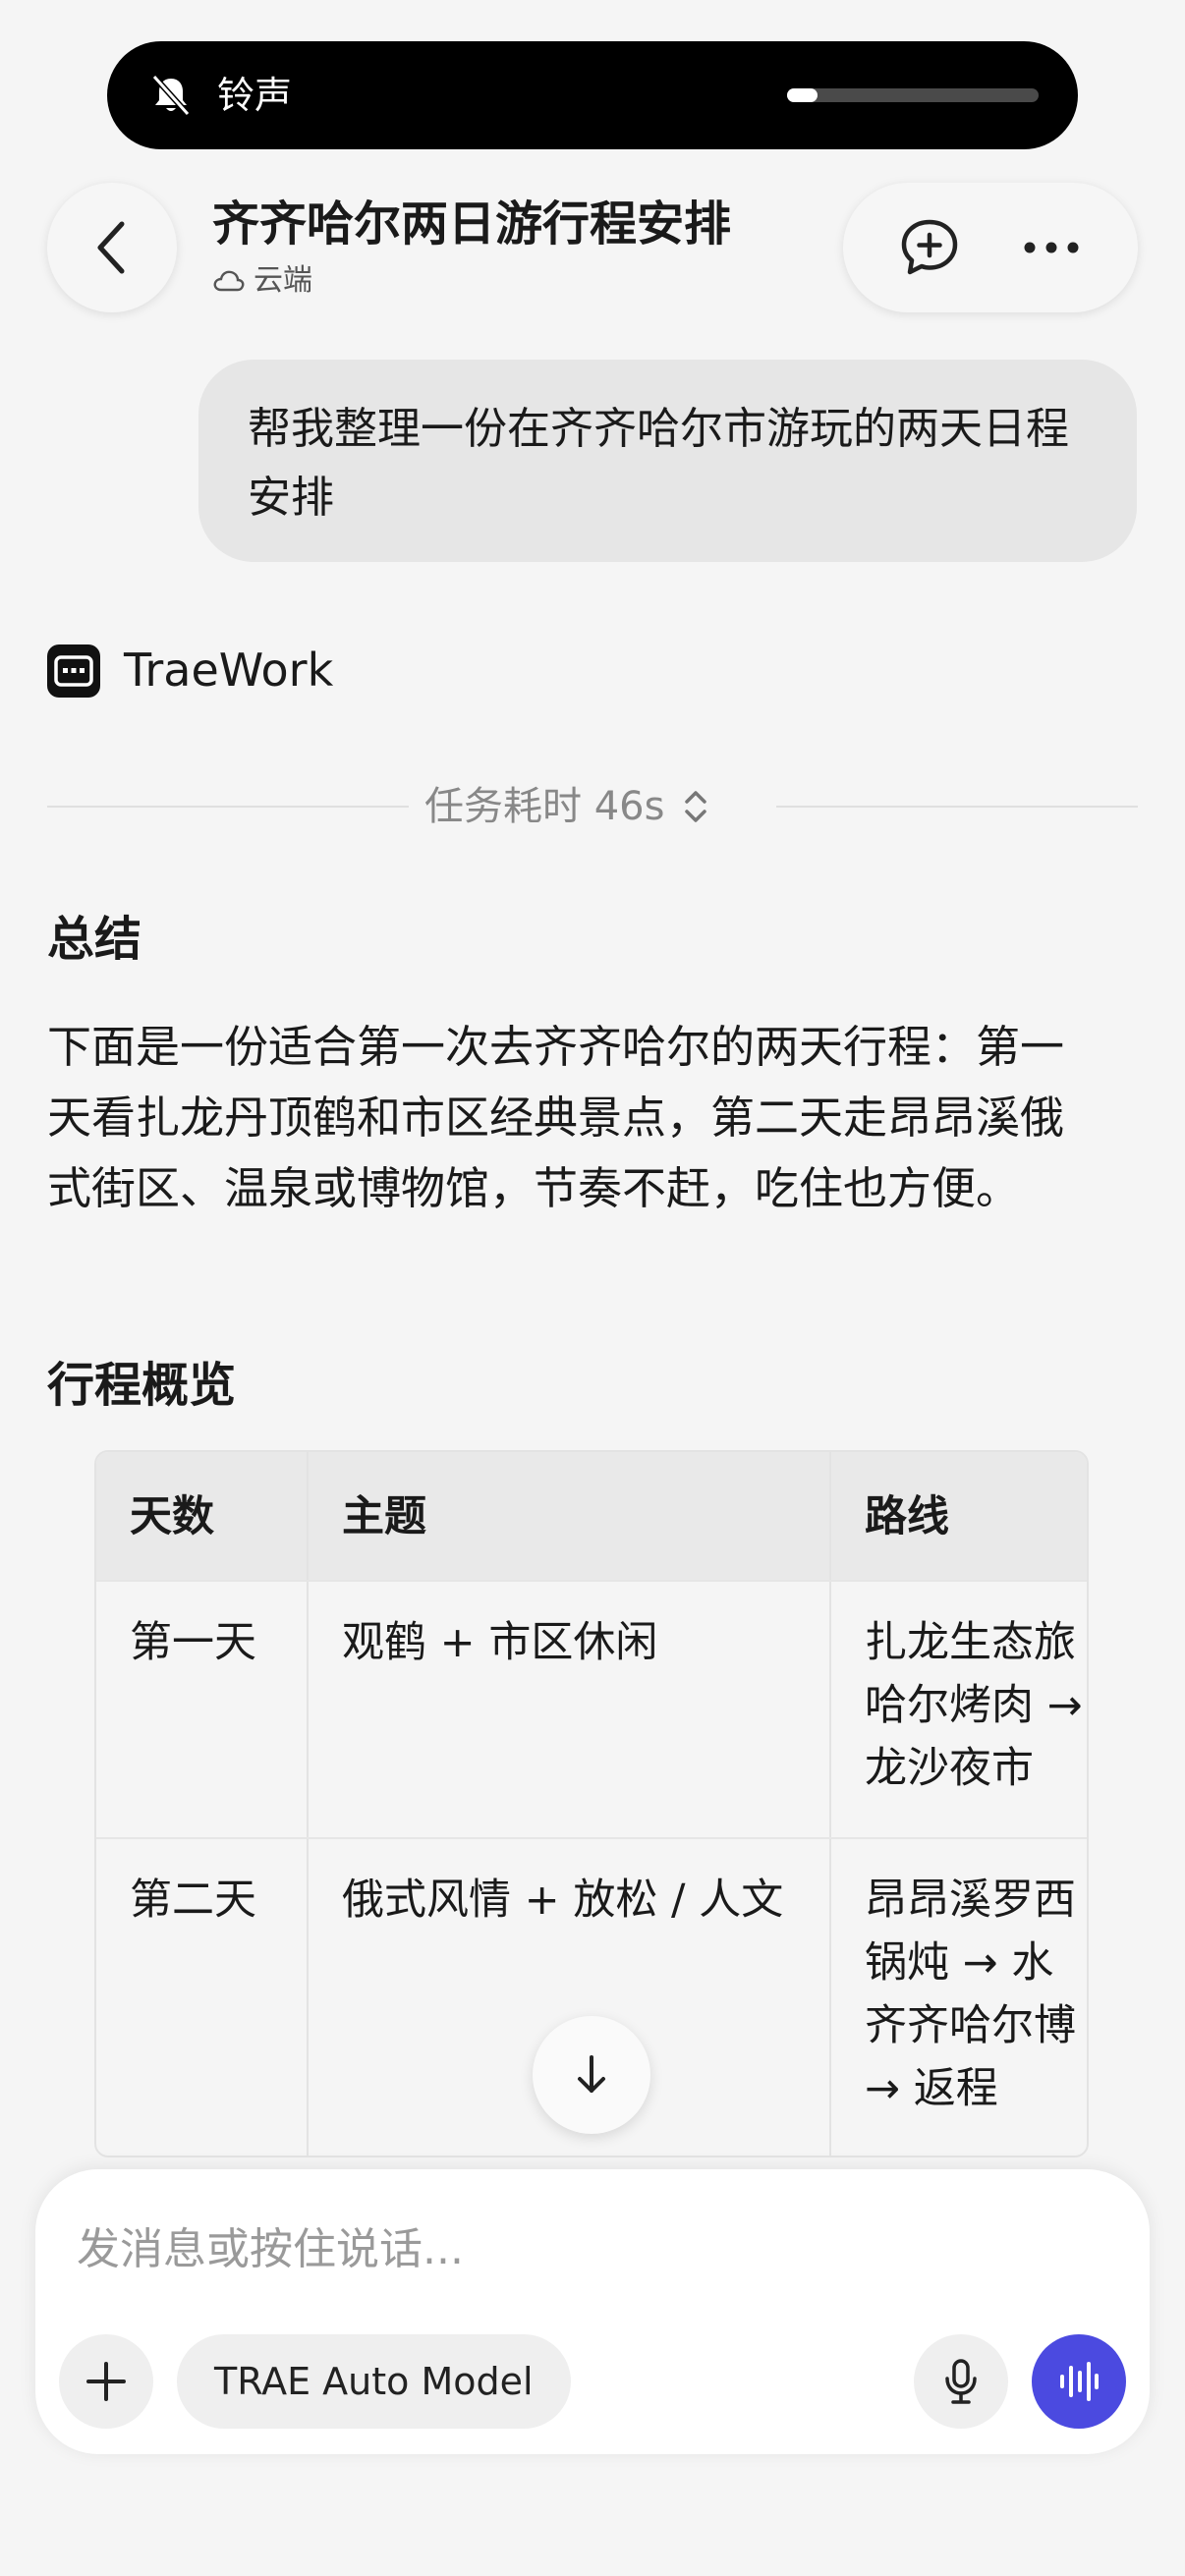 The height and width of the screenshot is (2576, 1185). What do you see at coordinates (991, 247) in the screenshot?
I see `header-actions` at bounding box center [991, 247].